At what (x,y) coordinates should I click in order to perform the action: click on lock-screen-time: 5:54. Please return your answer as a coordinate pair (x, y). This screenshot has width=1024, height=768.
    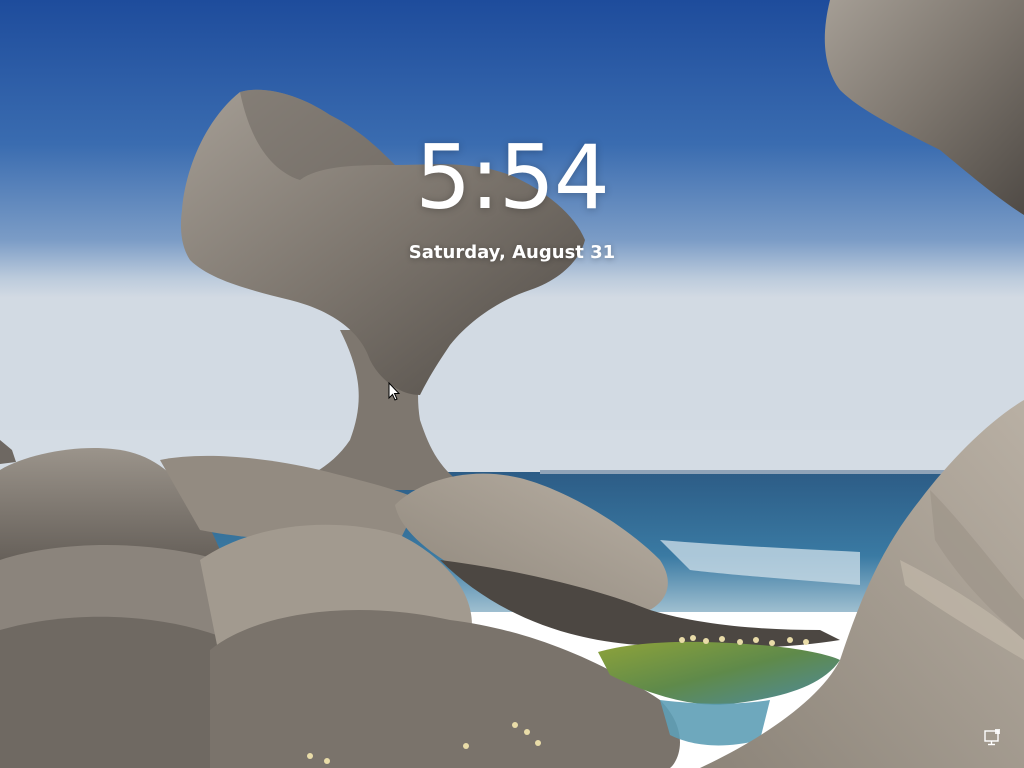
    Looking at the image, I should click on (512, 177).